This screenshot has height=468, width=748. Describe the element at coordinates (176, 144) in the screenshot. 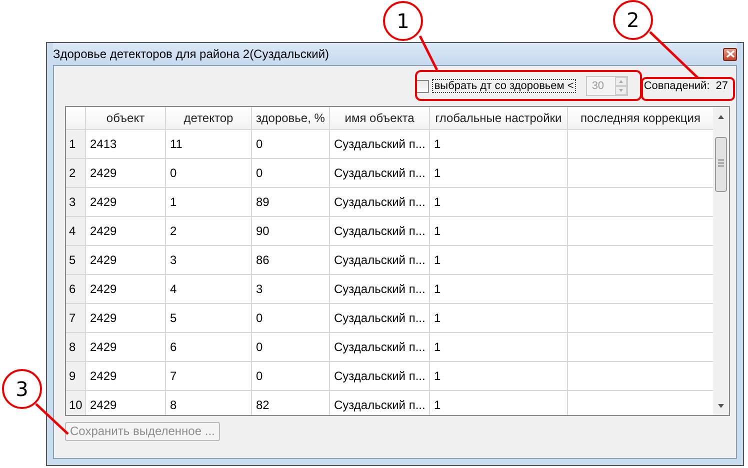

I see `table-cell: 11` at that location.